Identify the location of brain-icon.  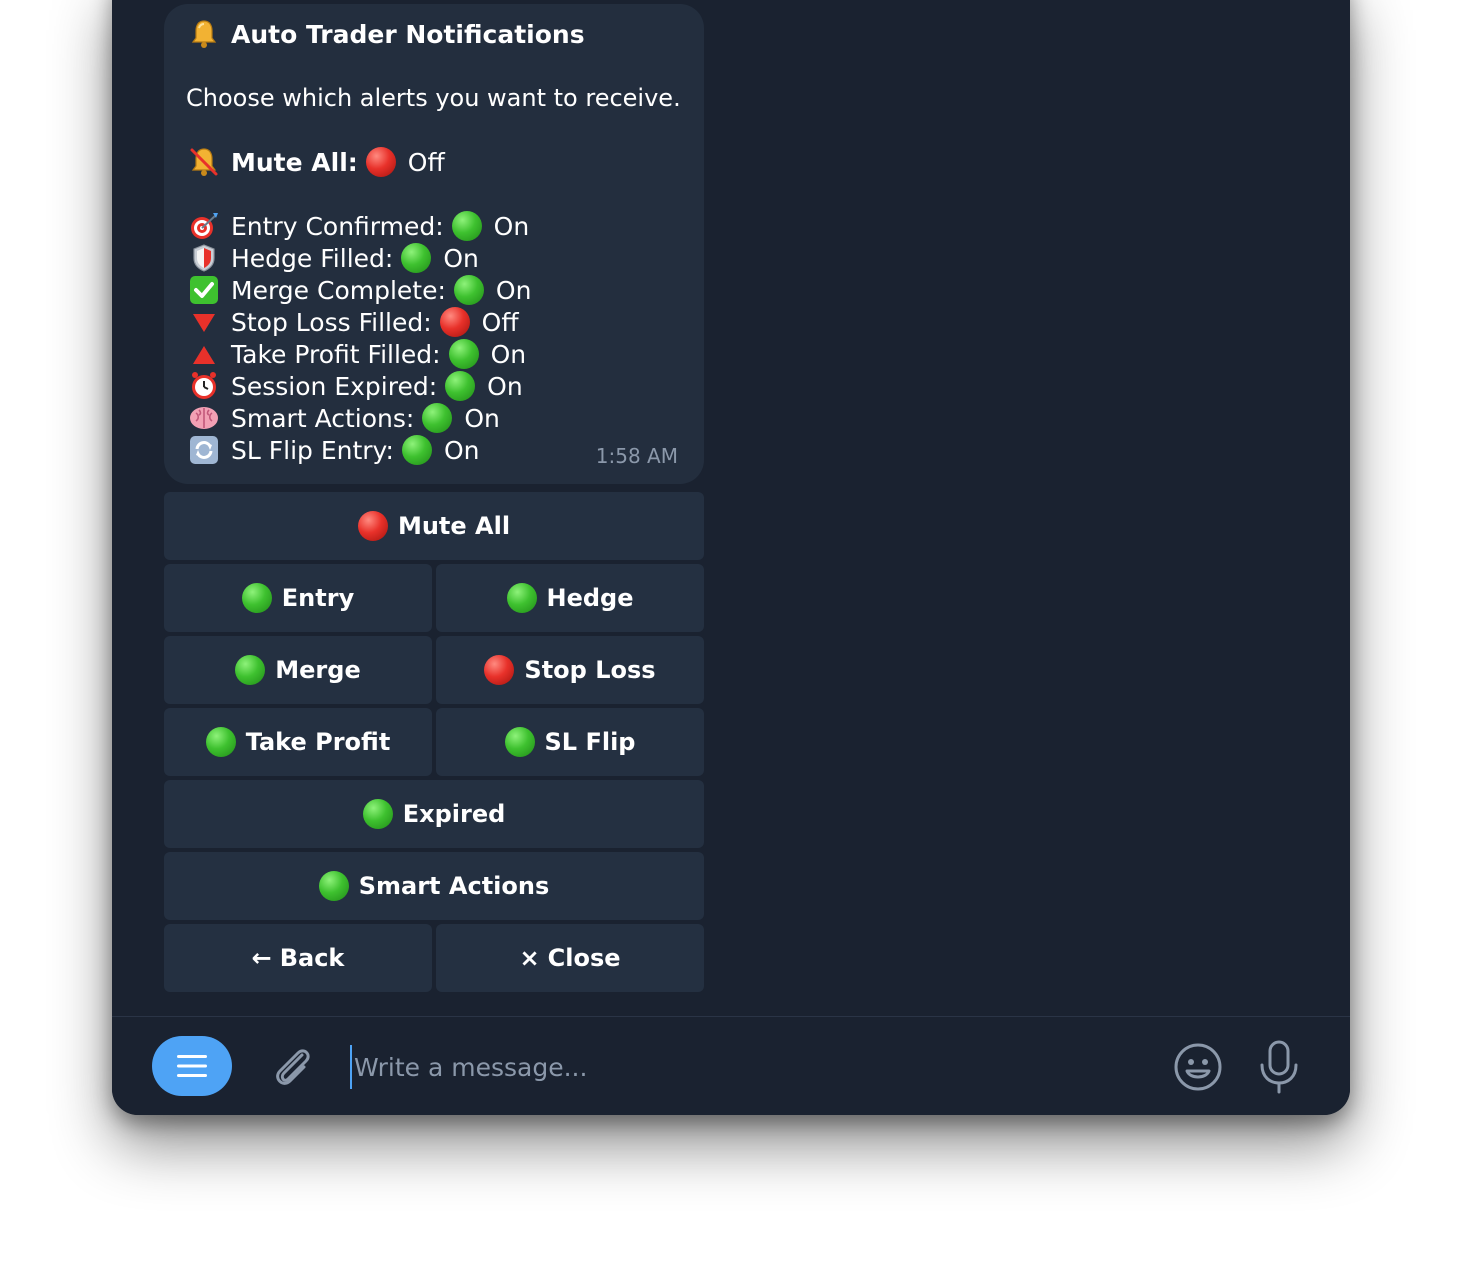
(204, 418).